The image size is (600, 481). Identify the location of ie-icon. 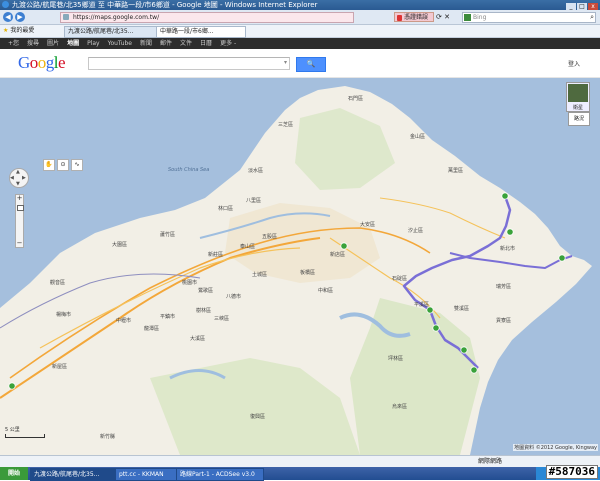
(5, 4).